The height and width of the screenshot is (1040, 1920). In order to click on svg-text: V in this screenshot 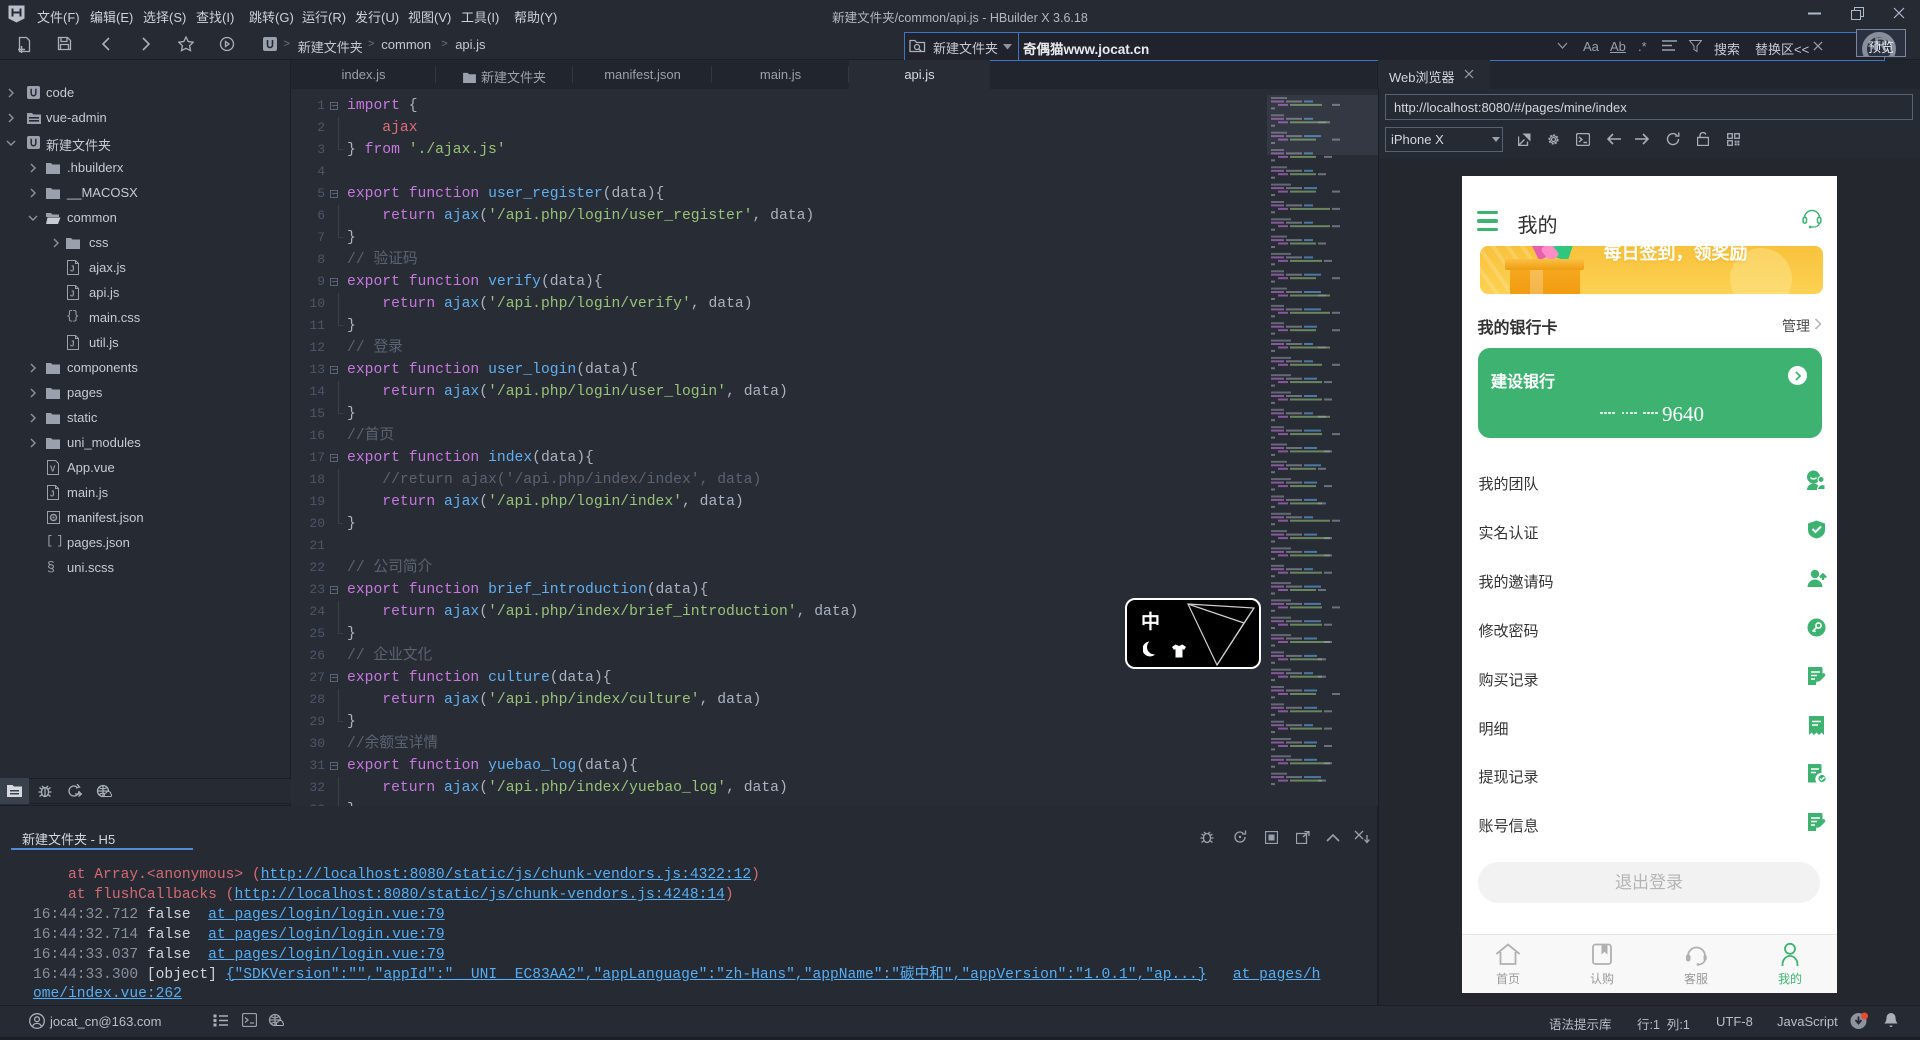, I will do `click(53, 468)`.